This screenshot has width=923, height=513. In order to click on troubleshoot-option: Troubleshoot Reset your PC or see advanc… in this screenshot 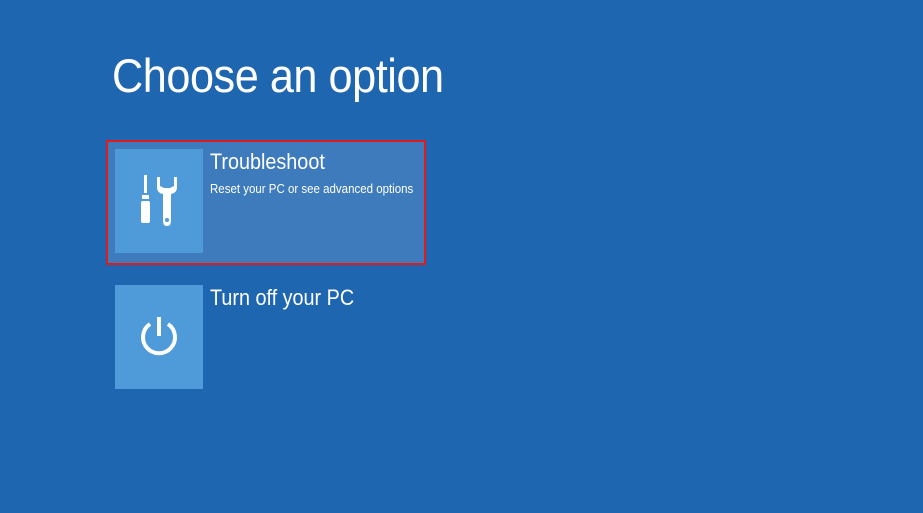, I will do `click(266, 202)`.